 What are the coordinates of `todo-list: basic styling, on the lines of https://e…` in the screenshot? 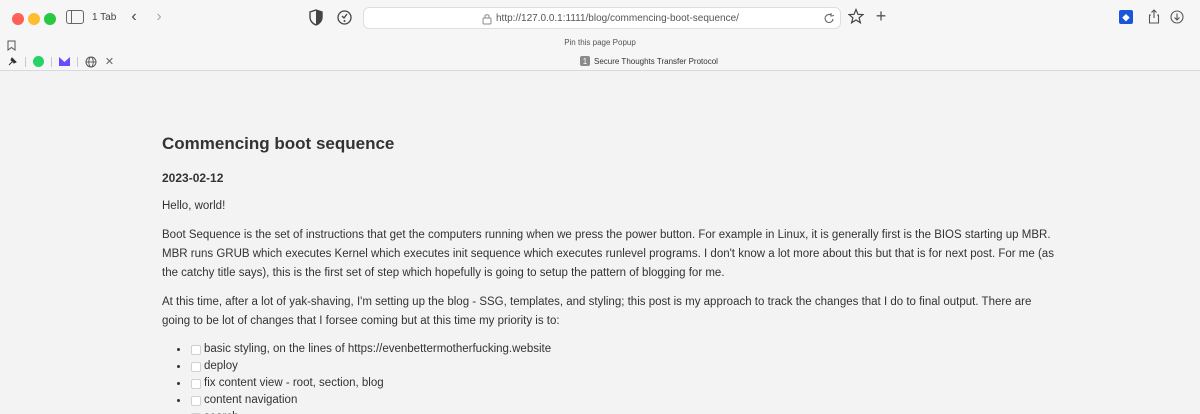 It's located at (612, 377).